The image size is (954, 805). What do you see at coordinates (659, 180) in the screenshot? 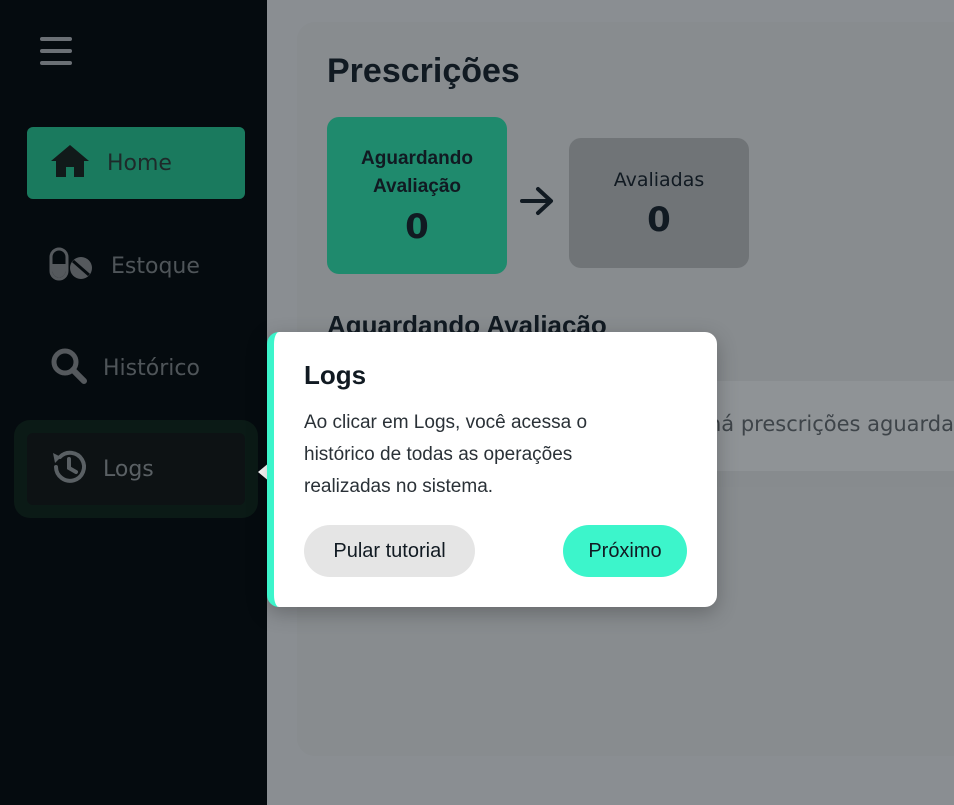
I see `stat-label: Avaliadas` at bounding box center [659, 180].